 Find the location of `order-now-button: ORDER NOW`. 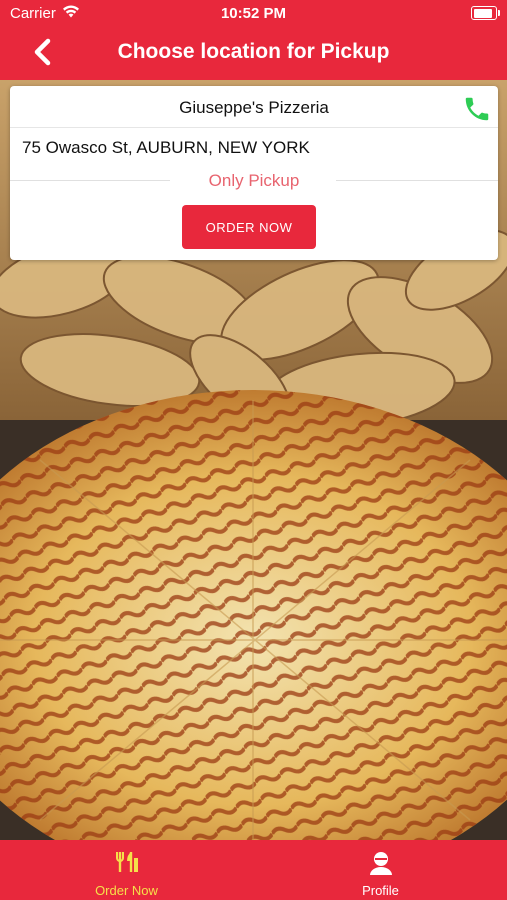

order-now-button: ORDER NOW is located at coordinates (249, 227).